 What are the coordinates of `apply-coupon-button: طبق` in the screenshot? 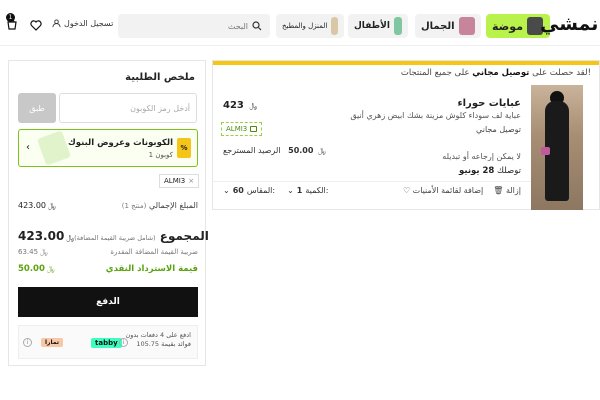 It's located at (37, 108).